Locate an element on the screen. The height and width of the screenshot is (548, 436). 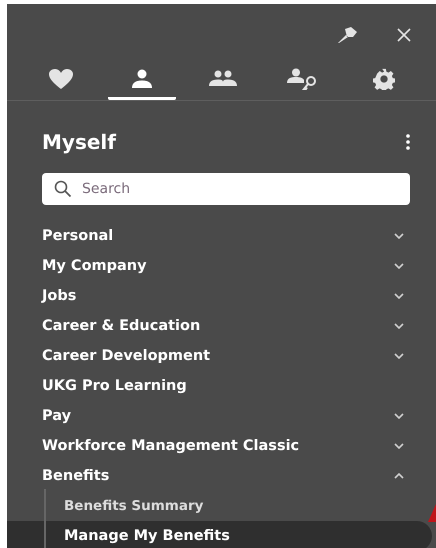
menu-item: UKG Pro Learning is located at coordinates (221, 386).